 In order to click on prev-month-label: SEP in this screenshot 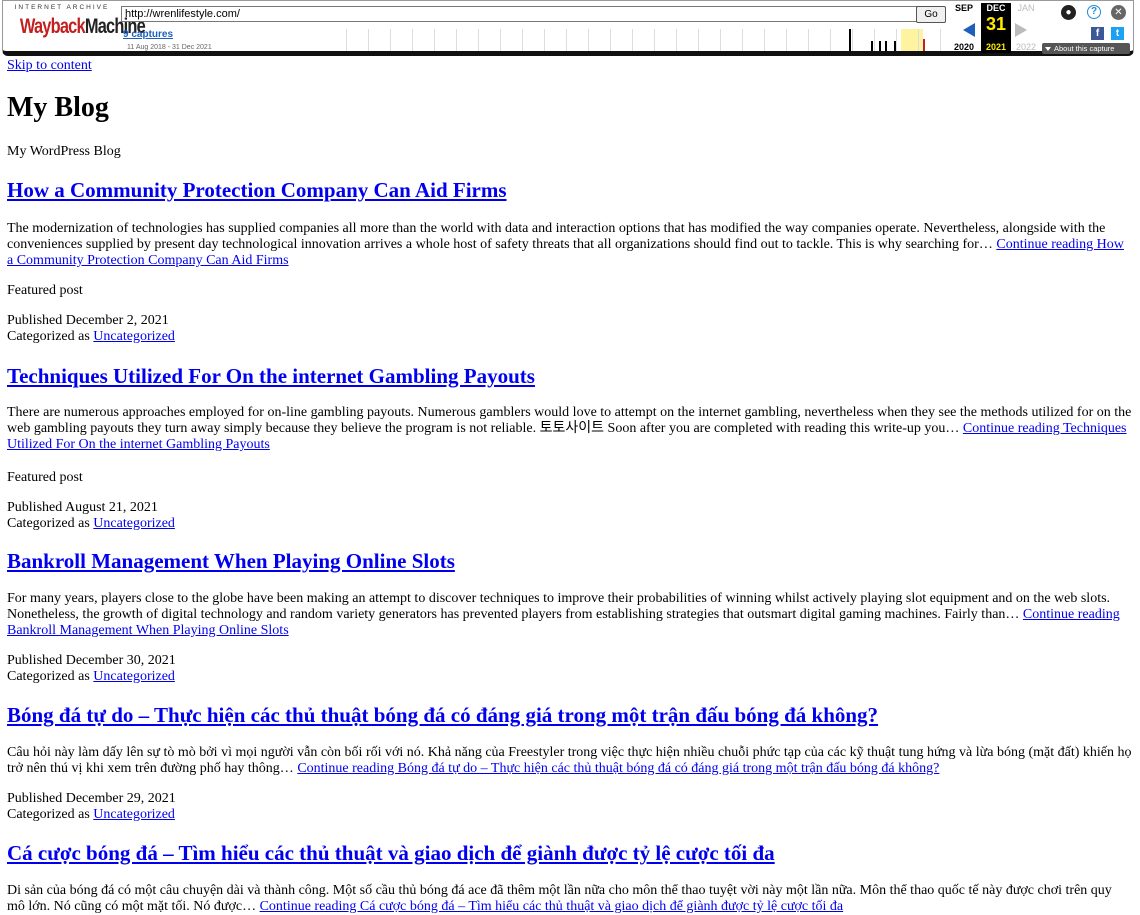, I will do `click(963, 8)`.